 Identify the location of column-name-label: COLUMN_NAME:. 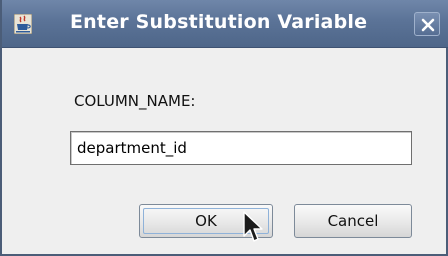
(135, 101).